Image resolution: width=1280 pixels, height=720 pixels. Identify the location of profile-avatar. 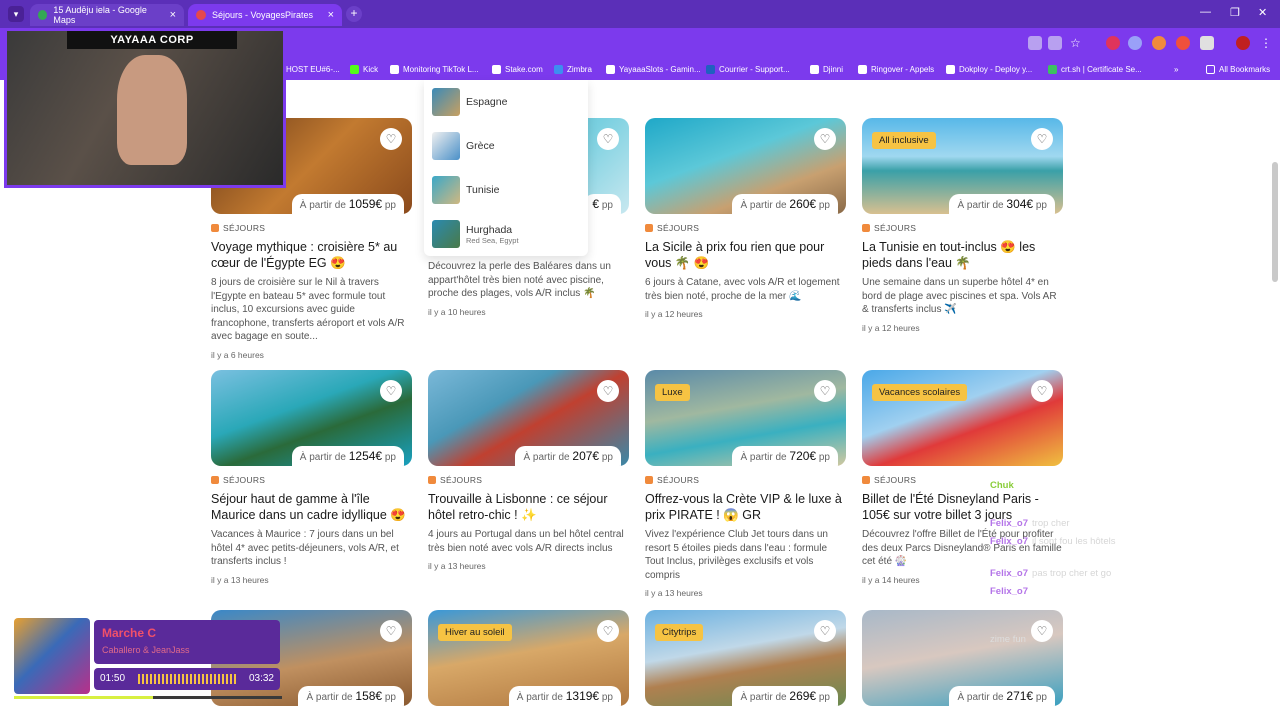
(1243, 43).